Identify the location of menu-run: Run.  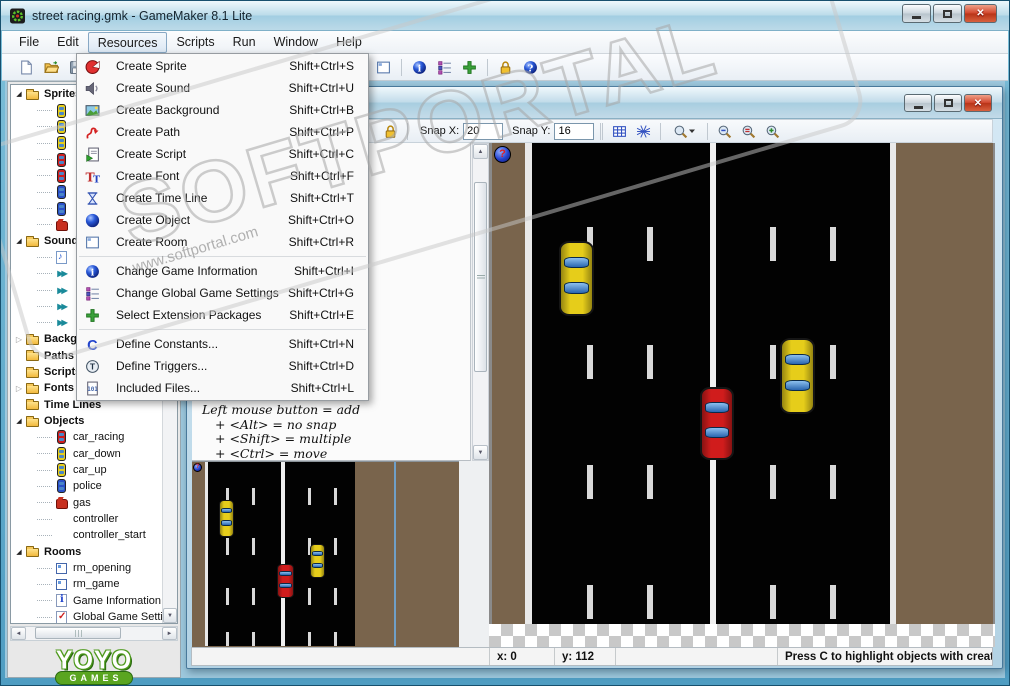
(244, 42).